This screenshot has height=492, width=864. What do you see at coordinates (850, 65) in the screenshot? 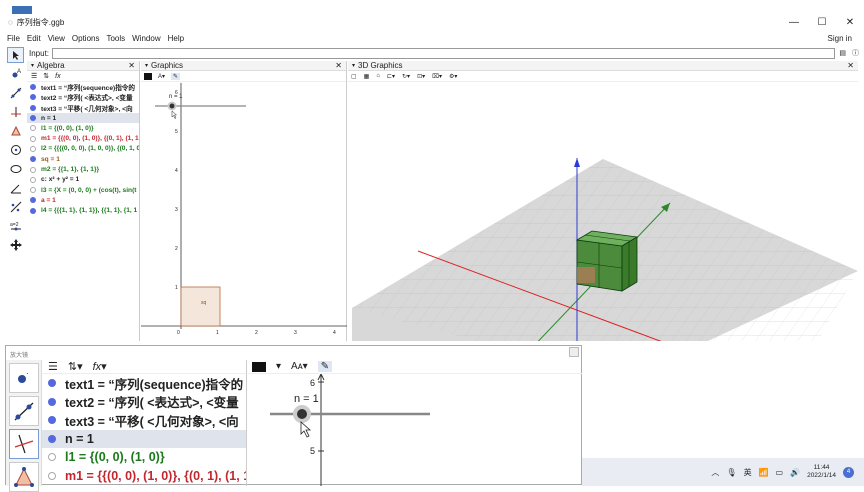
I see `graphics3d-close-icon: ✕` at bounding box center [850, 65].